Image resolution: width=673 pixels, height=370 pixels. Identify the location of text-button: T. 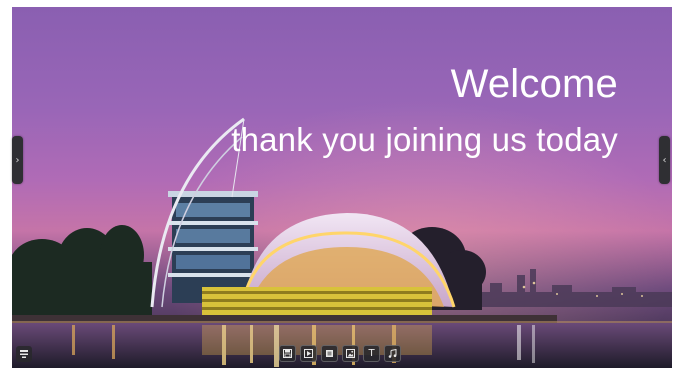
(371, 353).